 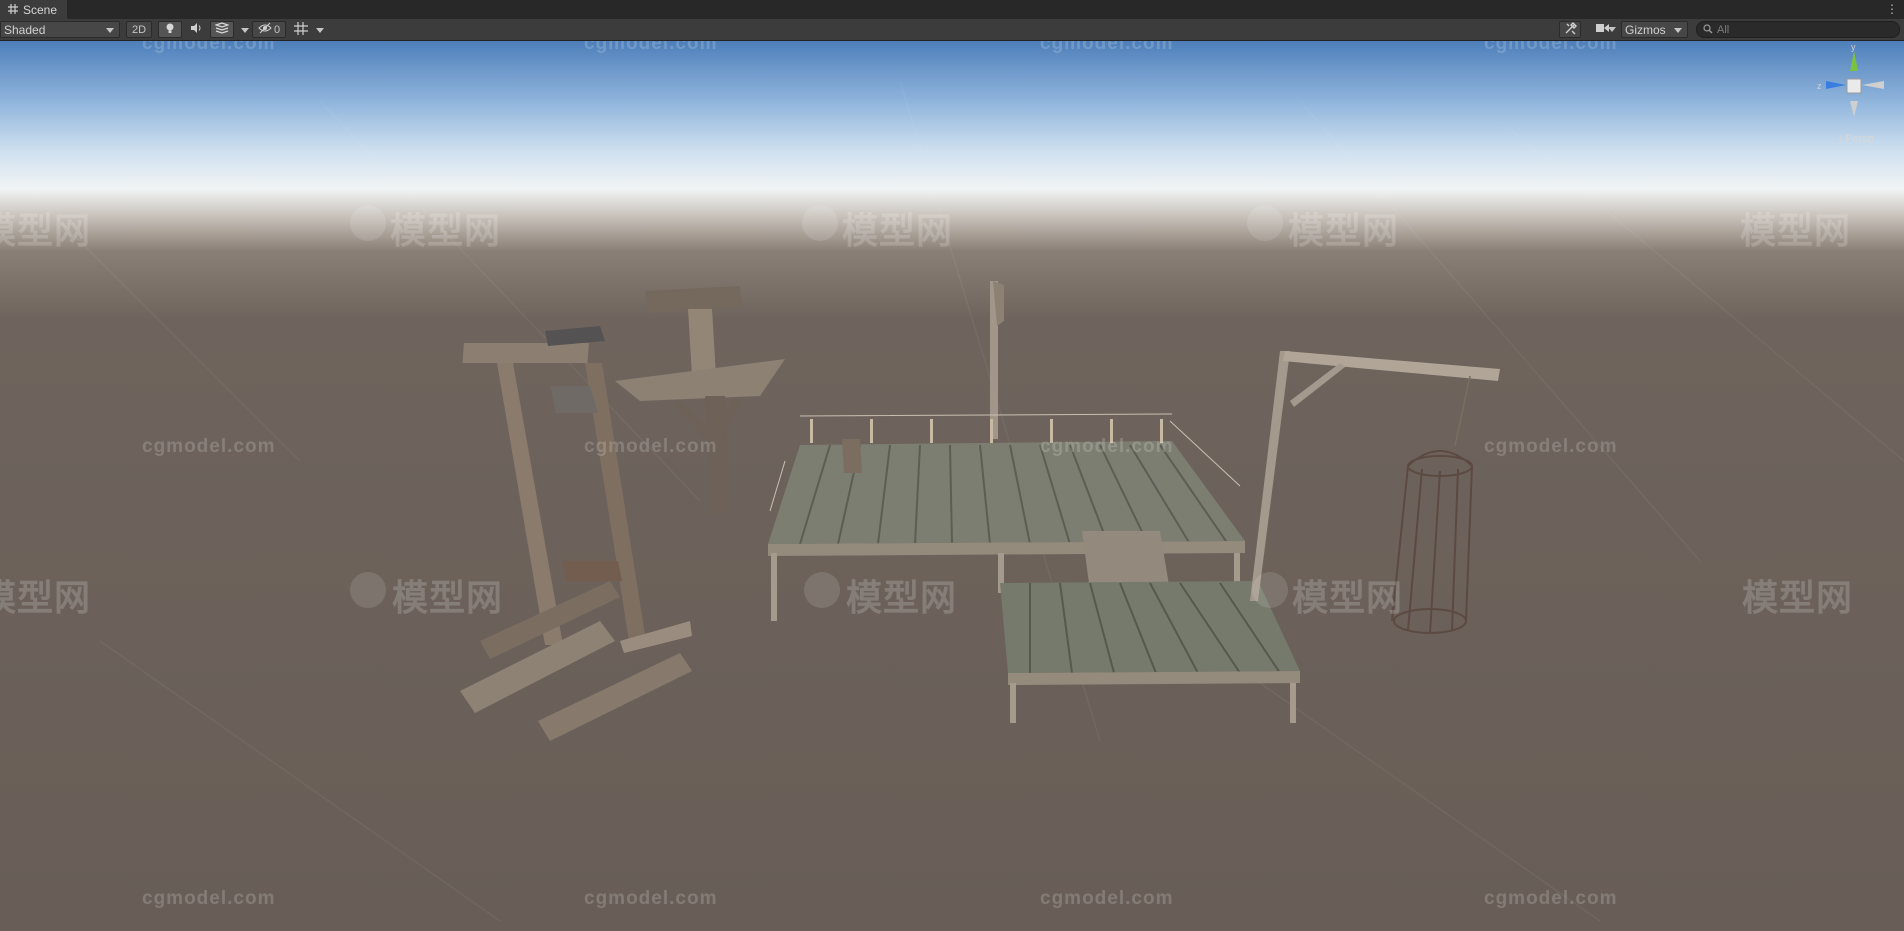 I want to click on audio-icon, so click(x=196, y=29).